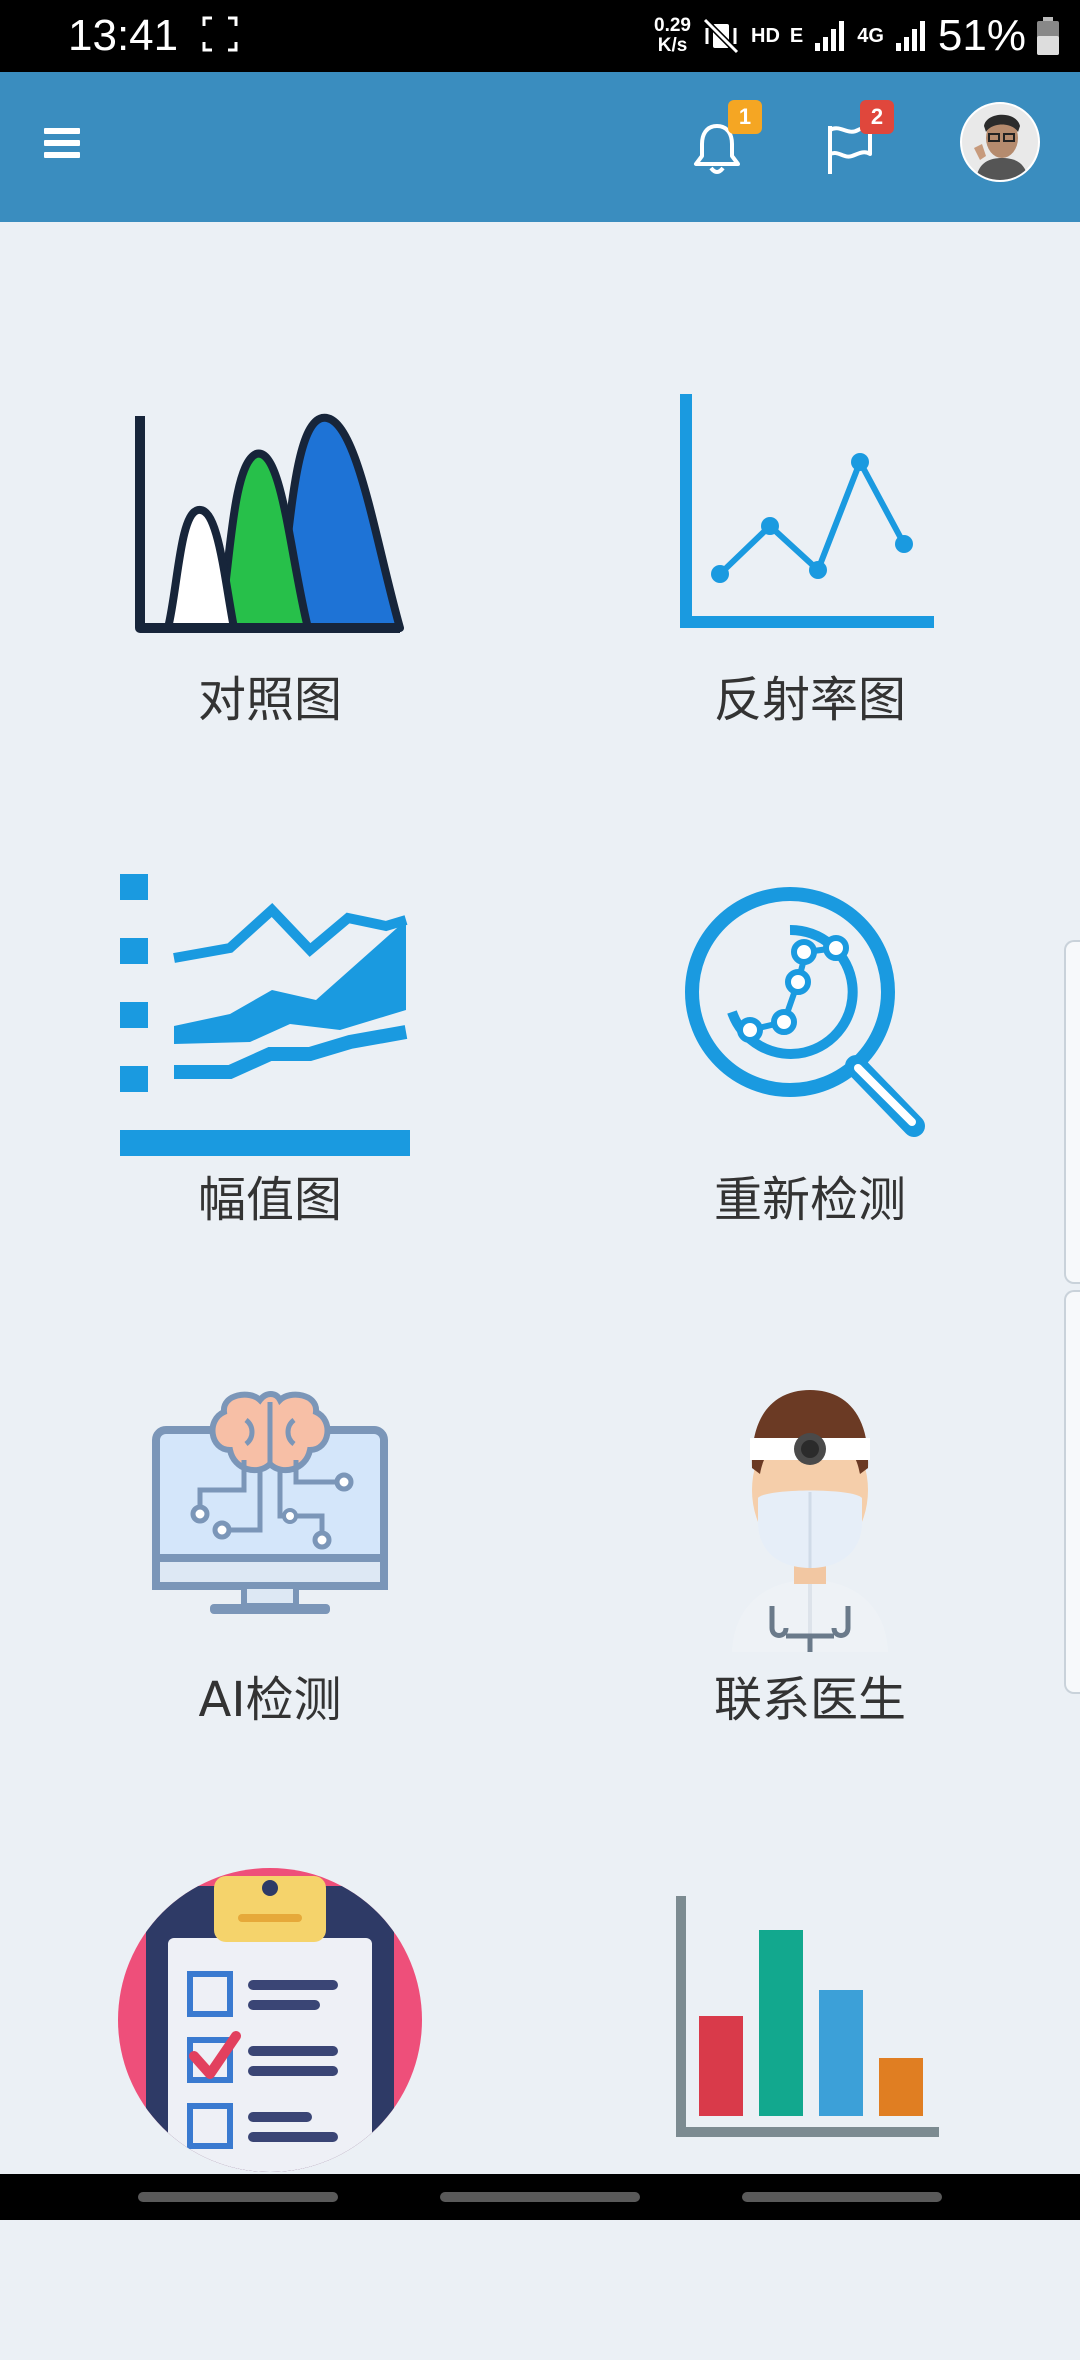  Describe the element at coordinates (1048, 36) in the screenshot. I see `battery-icon` at that location.